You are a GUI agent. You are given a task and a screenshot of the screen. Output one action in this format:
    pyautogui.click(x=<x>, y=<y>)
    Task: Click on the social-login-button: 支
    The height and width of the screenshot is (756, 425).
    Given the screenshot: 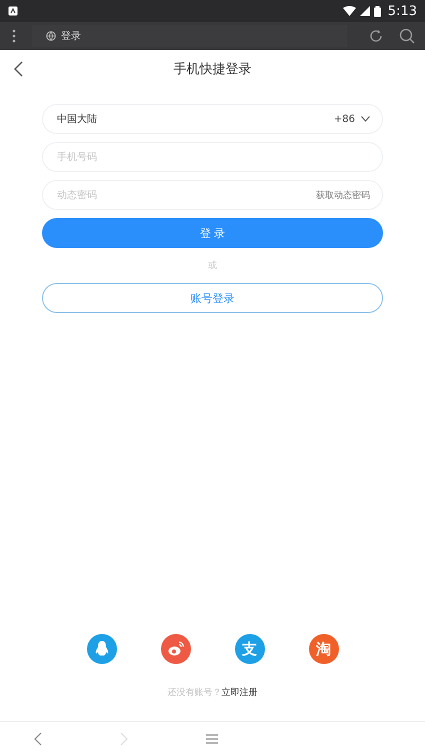 What is the action you would take?
    pyautogui.click(x=249, y=649)
    